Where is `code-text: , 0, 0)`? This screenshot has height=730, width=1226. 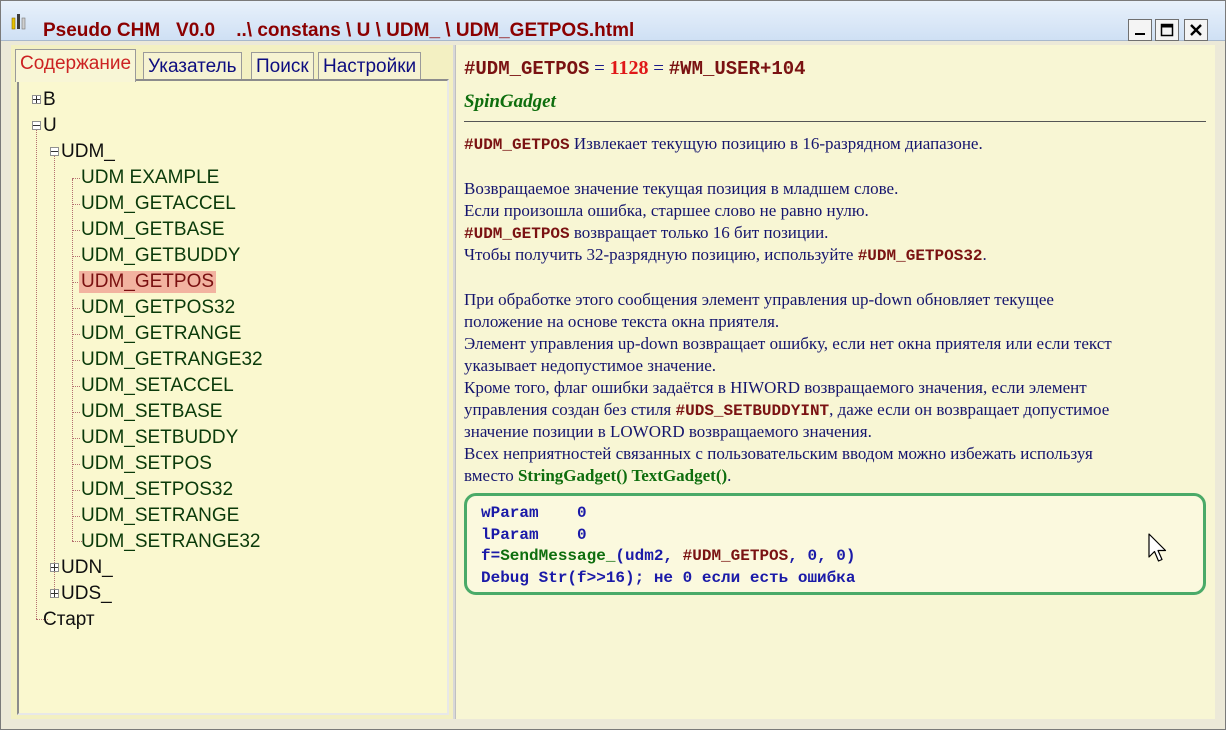
code-text: , 0, 0) is located at coordinates (822, 556).